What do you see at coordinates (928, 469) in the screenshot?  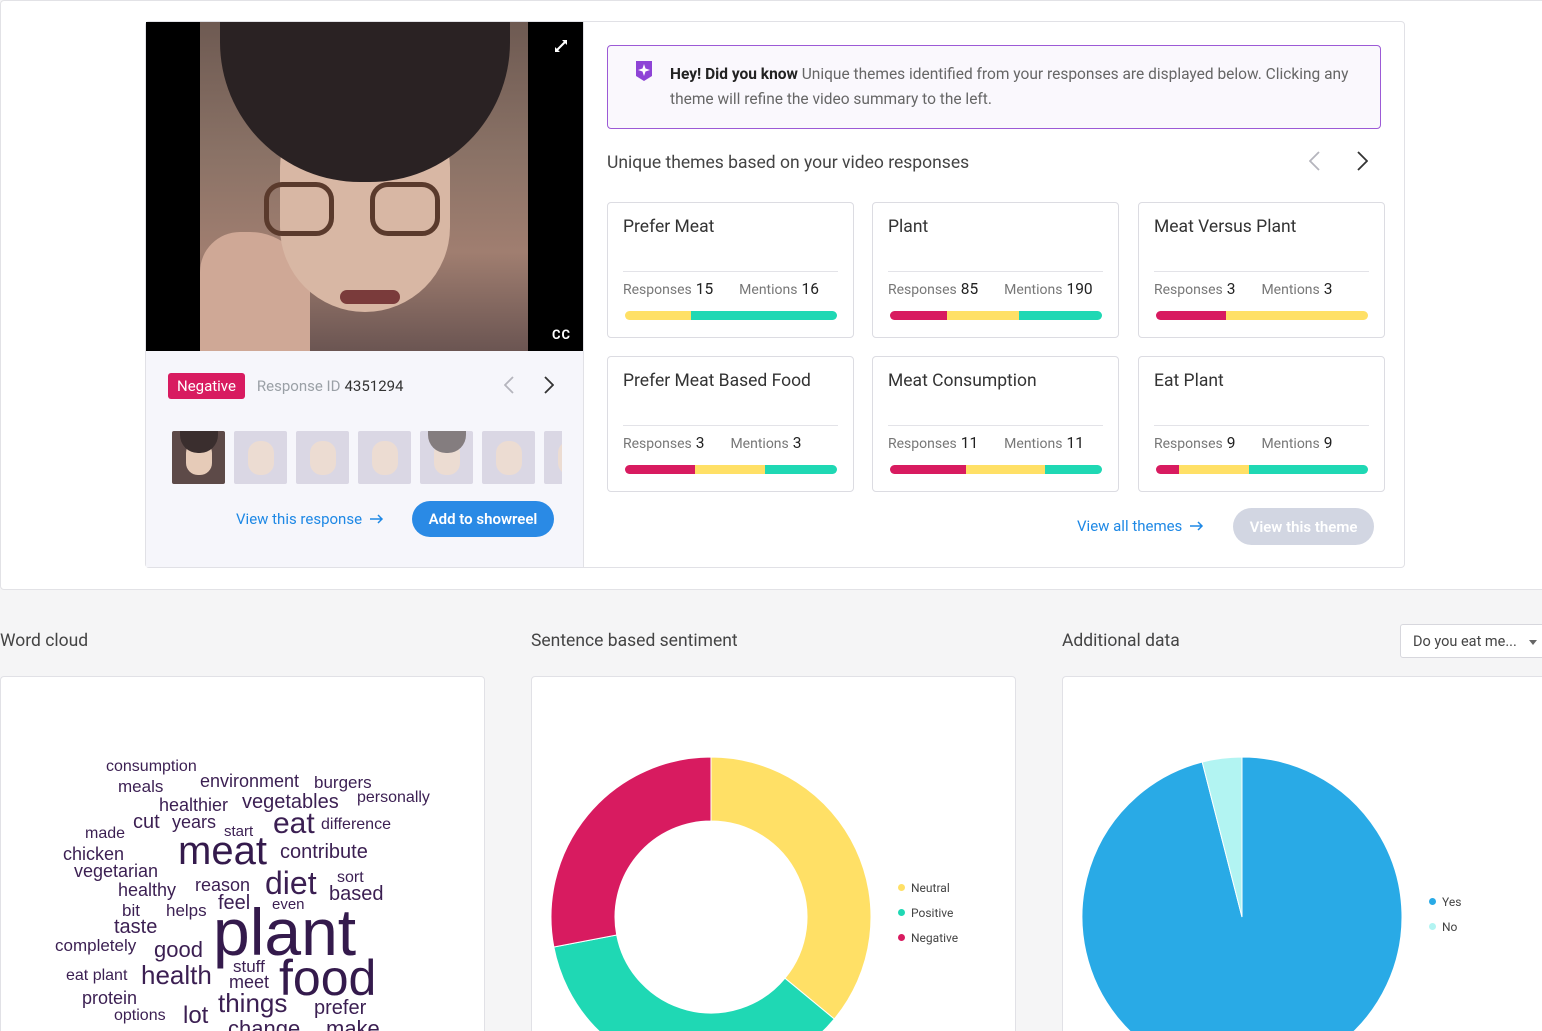 I see `negative-segment` at bounding box center [928, 469].